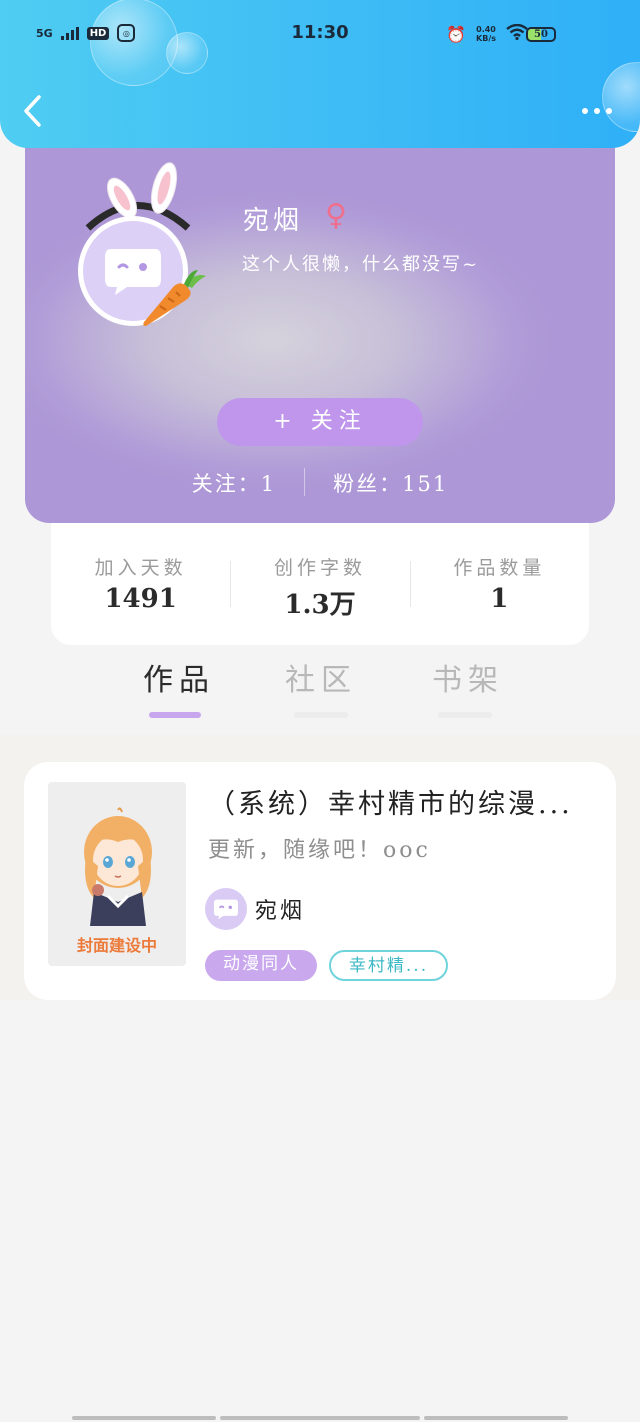 The width and height of the screenshot is (640, 1422). I want to click on more-button, so click(597, 111).